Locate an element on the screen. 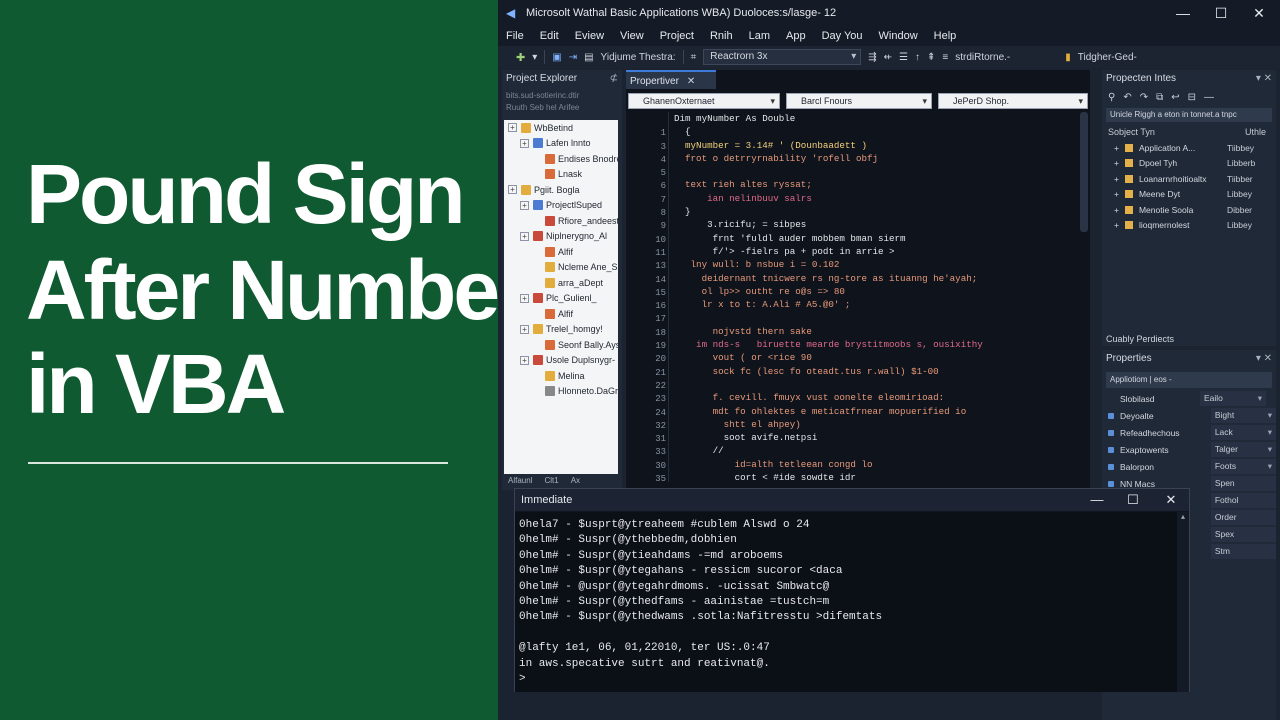  property-value: Foots is located at coordinates (1243, 466).